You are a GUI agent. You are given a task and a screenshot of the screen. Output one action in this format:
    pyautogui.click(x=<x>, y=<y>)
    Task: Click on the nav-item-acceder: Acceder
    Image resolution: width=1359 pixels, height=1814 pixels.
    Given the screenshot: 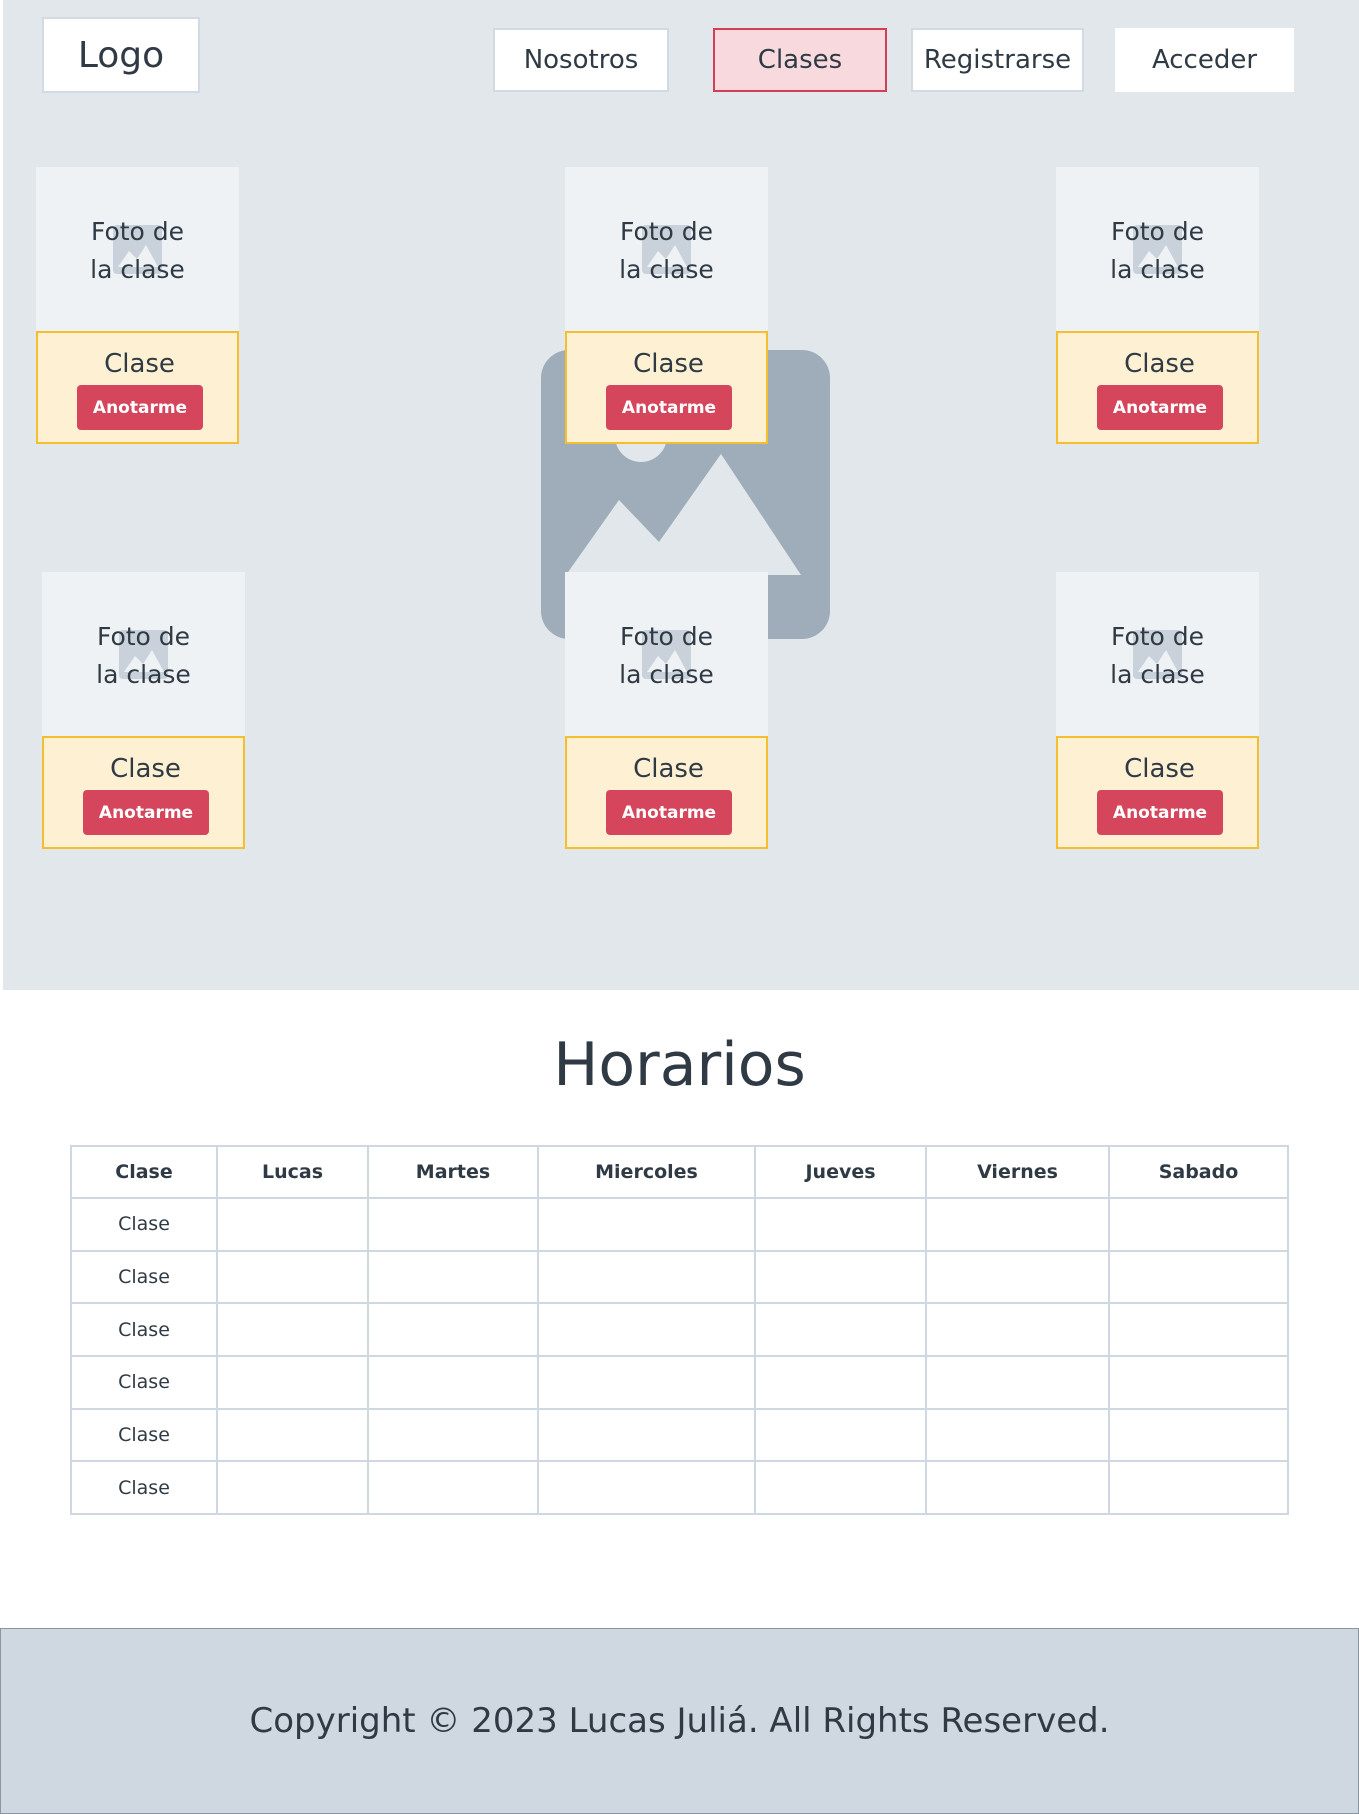 What is the action you would take?
    pyautogui.click(x=1204, y=60)
    